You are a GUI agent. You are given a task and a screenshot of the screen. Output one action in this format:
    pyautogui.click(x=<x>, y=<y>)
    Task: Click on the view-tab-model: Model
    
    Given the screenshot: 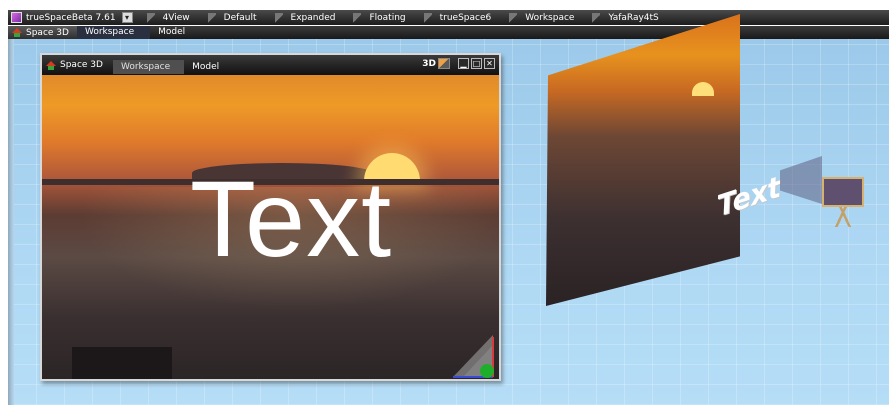 What is the action you would take?
    pyautogui.click(x=208, y=67)
    